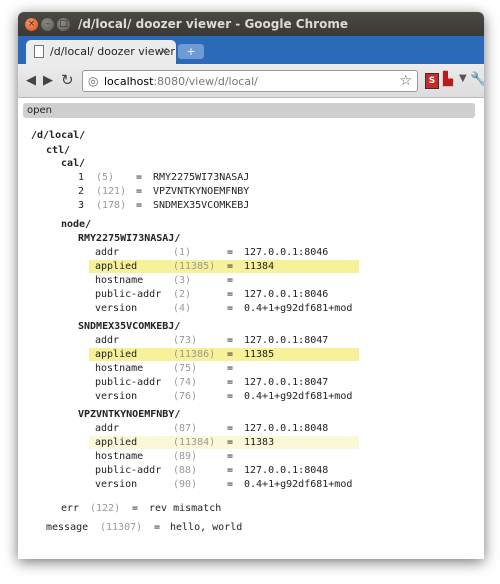 This screenshot has width=500, height=584. I want to click on field-rev: (74), so click(185, 382).